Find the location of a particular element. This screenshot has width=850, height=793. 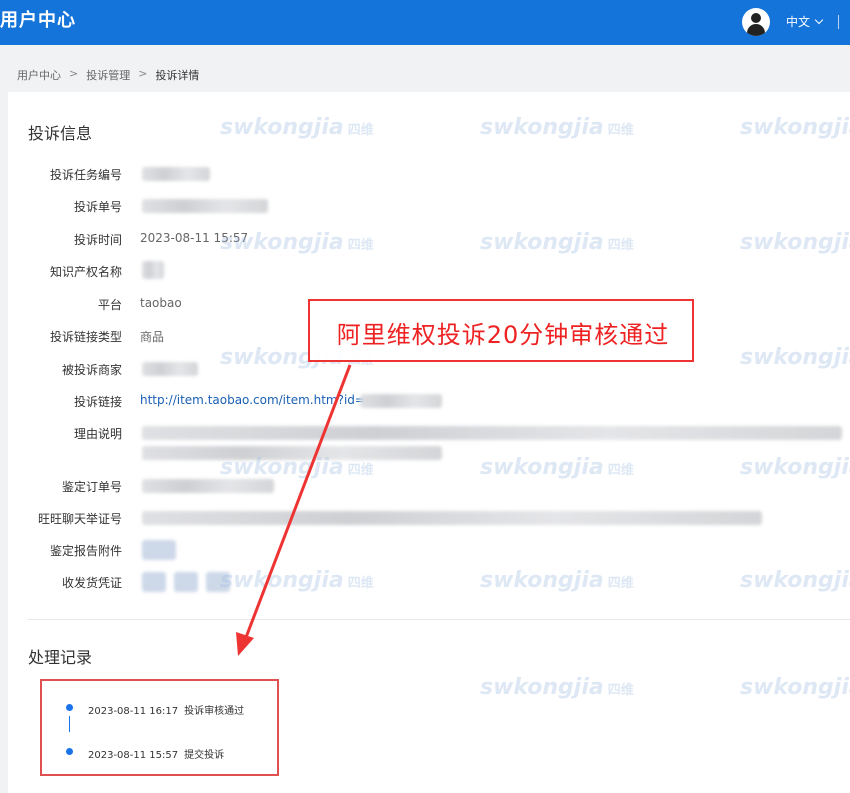

field-task-number: 投诉任务编号 is located at coordinates (429, 174).